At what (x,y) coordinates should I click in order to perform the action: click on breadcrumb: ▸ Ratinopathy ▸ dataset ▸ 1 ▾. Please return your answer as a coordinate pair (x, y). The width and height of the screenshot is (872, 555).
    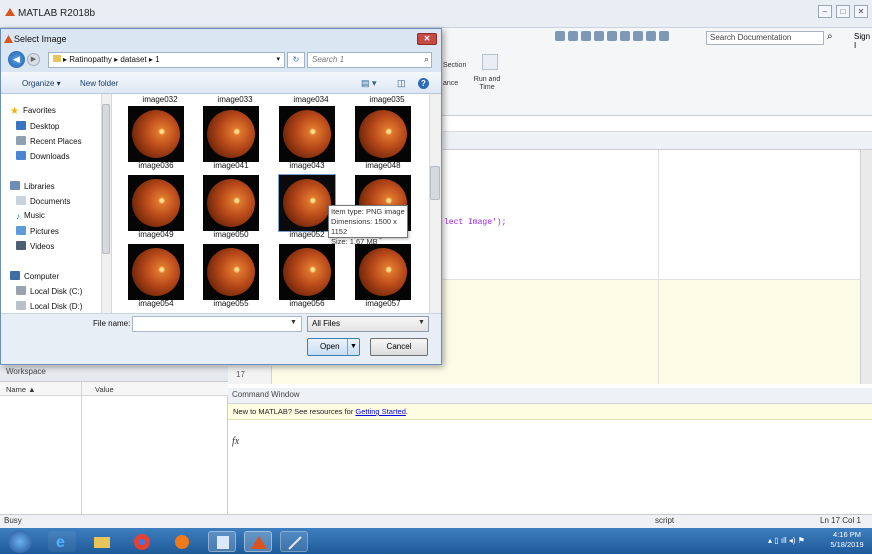
    Looking at the image, I should click on (166, 60).